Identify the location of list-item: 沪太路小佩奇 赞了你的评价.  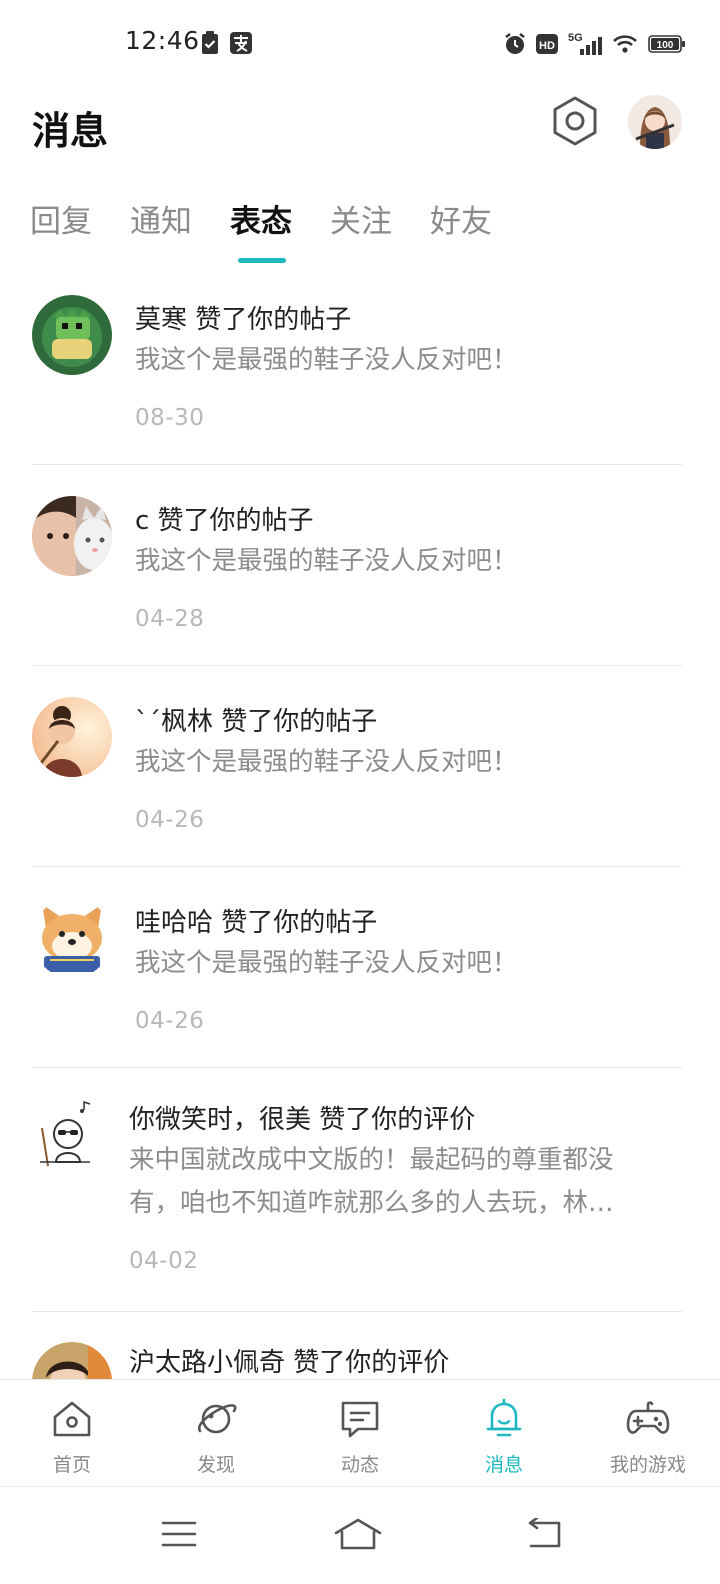
(360, 1345).